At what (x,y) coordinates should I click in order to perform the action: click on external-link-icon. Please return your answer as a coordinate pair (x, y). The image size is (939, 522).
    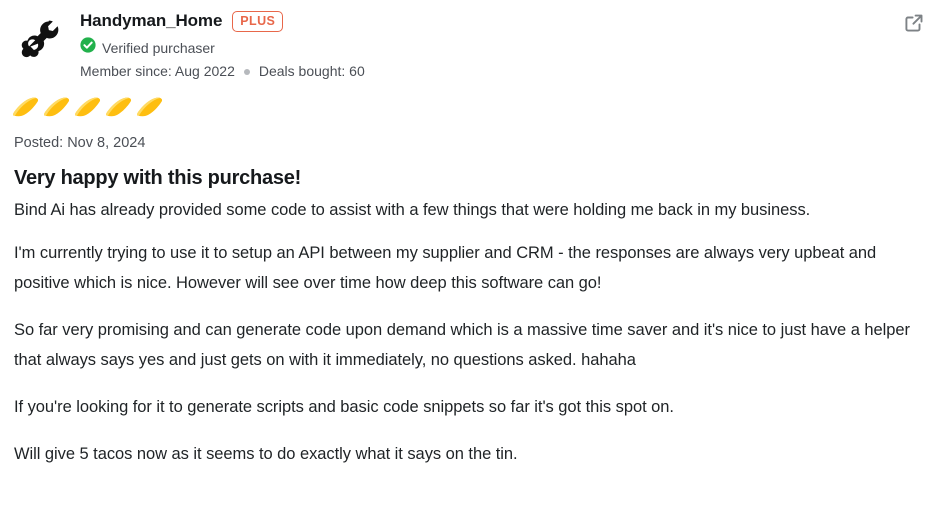
    Looking at the image, I should click on (914, 23).